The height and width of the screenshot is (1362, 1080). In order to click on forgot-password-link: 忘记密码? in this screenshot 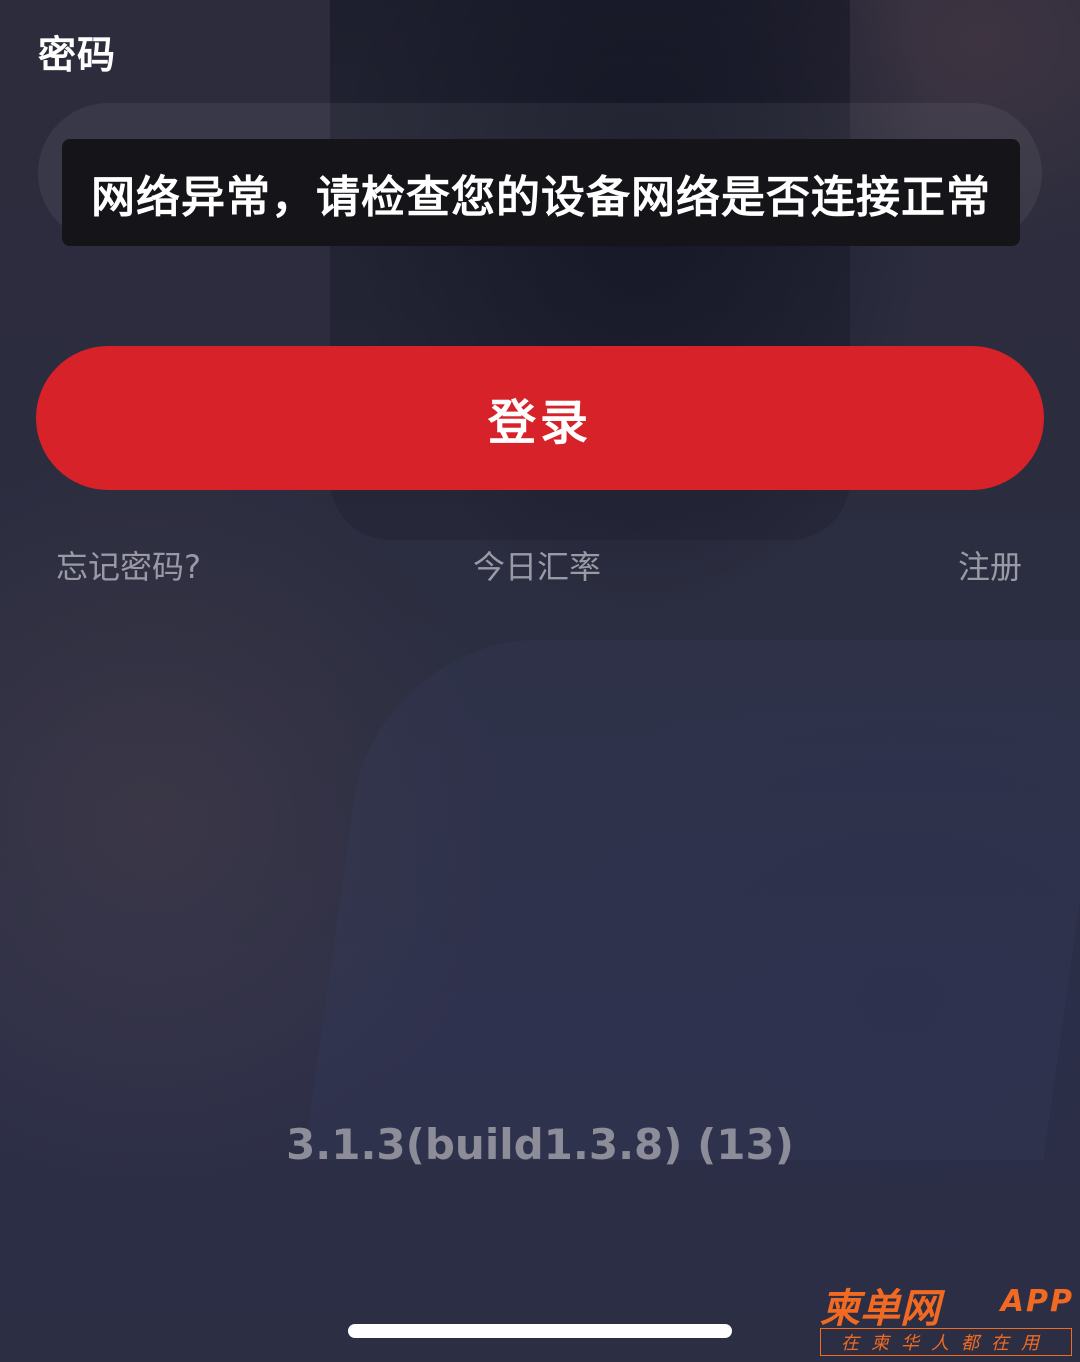, I will do `click(128, 567)`.